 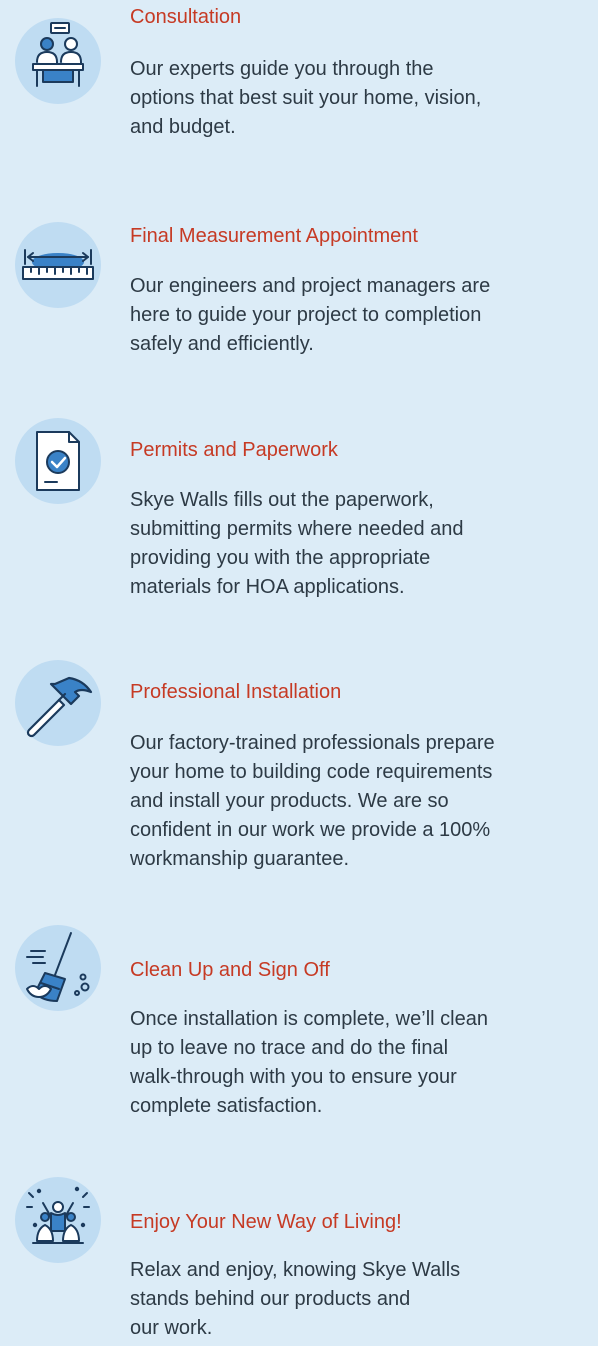 What do you see at coordinates (230, 970) in the screenshot?
I see `step-title: Clean Up and Sign Off` at bounding box center [230, 970].